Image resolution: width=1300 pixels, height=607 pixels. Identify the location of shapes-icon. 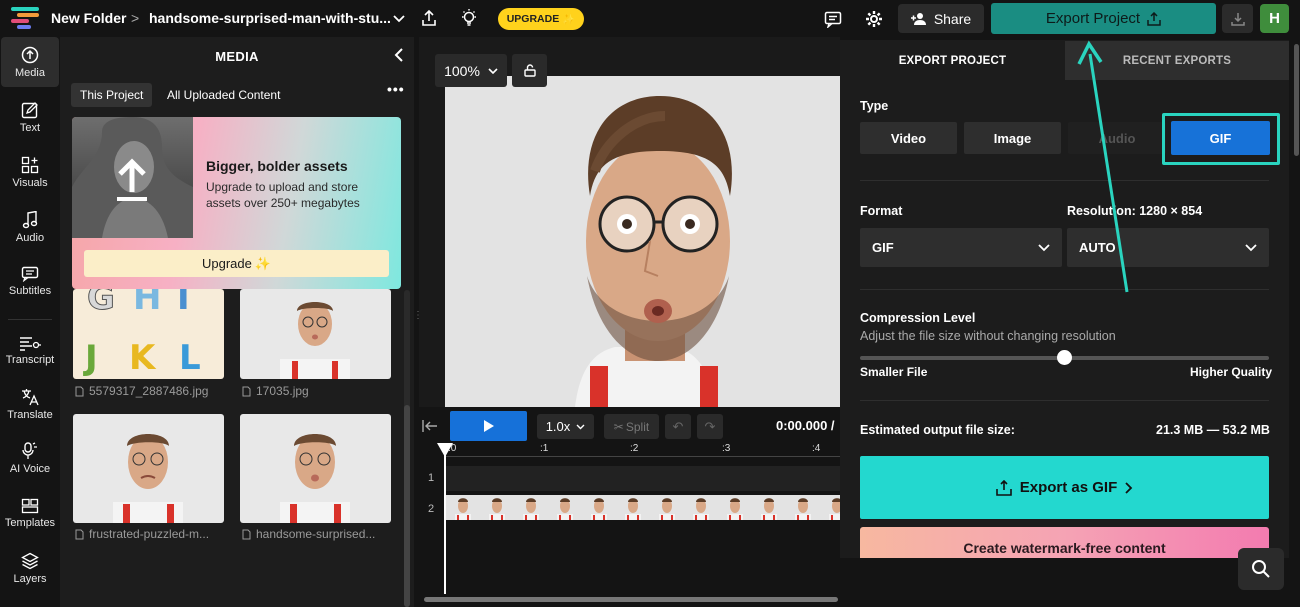
(30, 164).